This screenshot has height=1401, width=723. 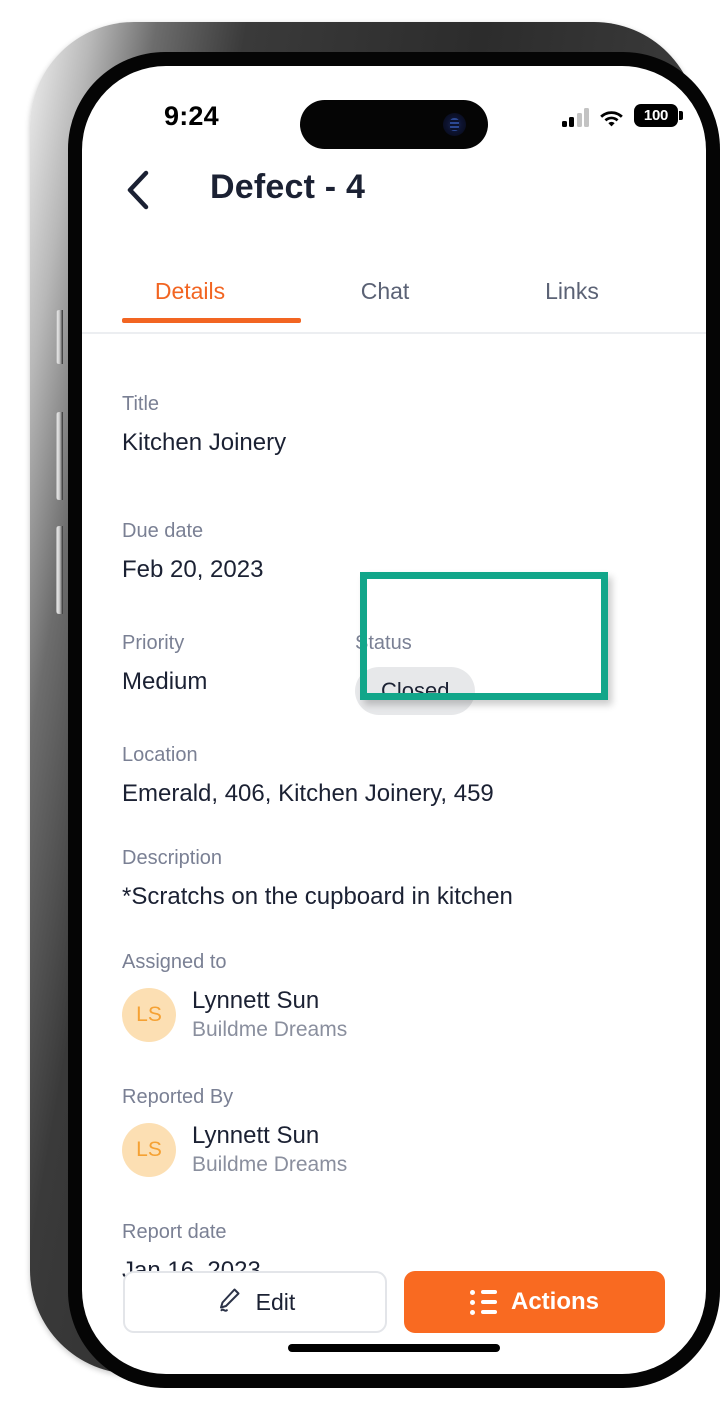 What do you see at coordinates (483, 1302) in the screenshot?
I see `list-icon` at bounding box center [483, 1302].